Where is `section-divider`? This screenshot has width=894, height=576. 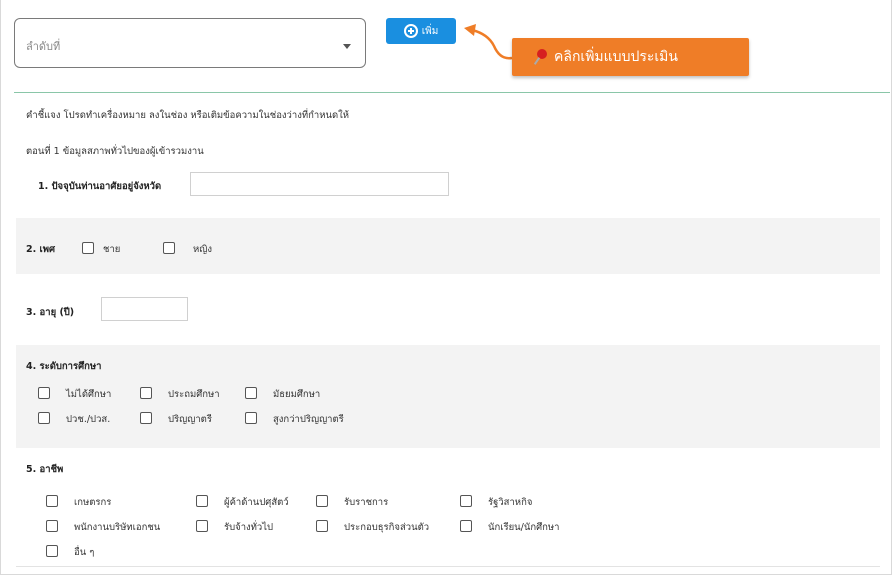
section-divider is located at coordinates (448, 566).